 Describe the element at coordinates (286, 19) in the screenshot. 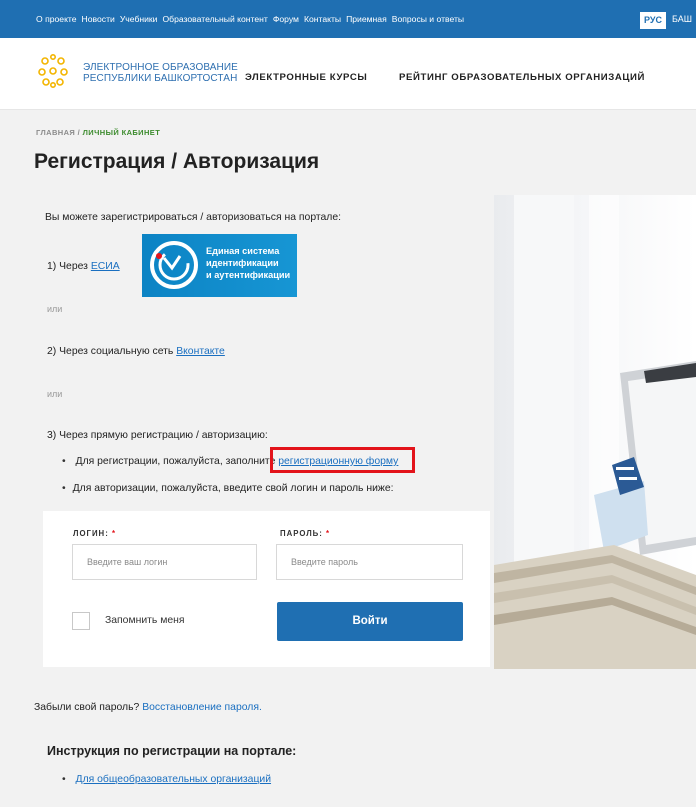

I see `top-link-forum: Форум` at that location.